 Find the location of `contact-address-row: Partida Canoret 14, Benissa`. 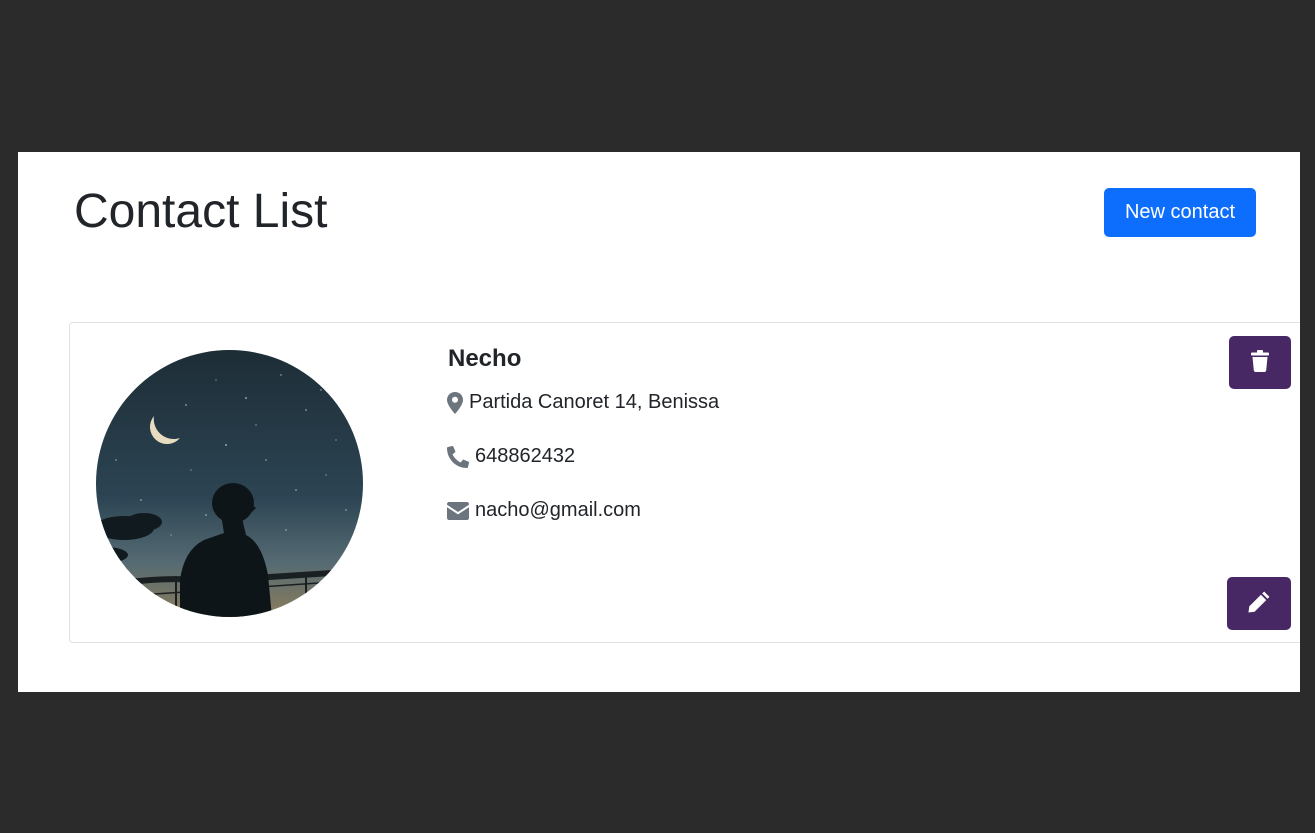

contact-address-row: Partida Canoret 14, Benissa is located at coordinates (583, 402).